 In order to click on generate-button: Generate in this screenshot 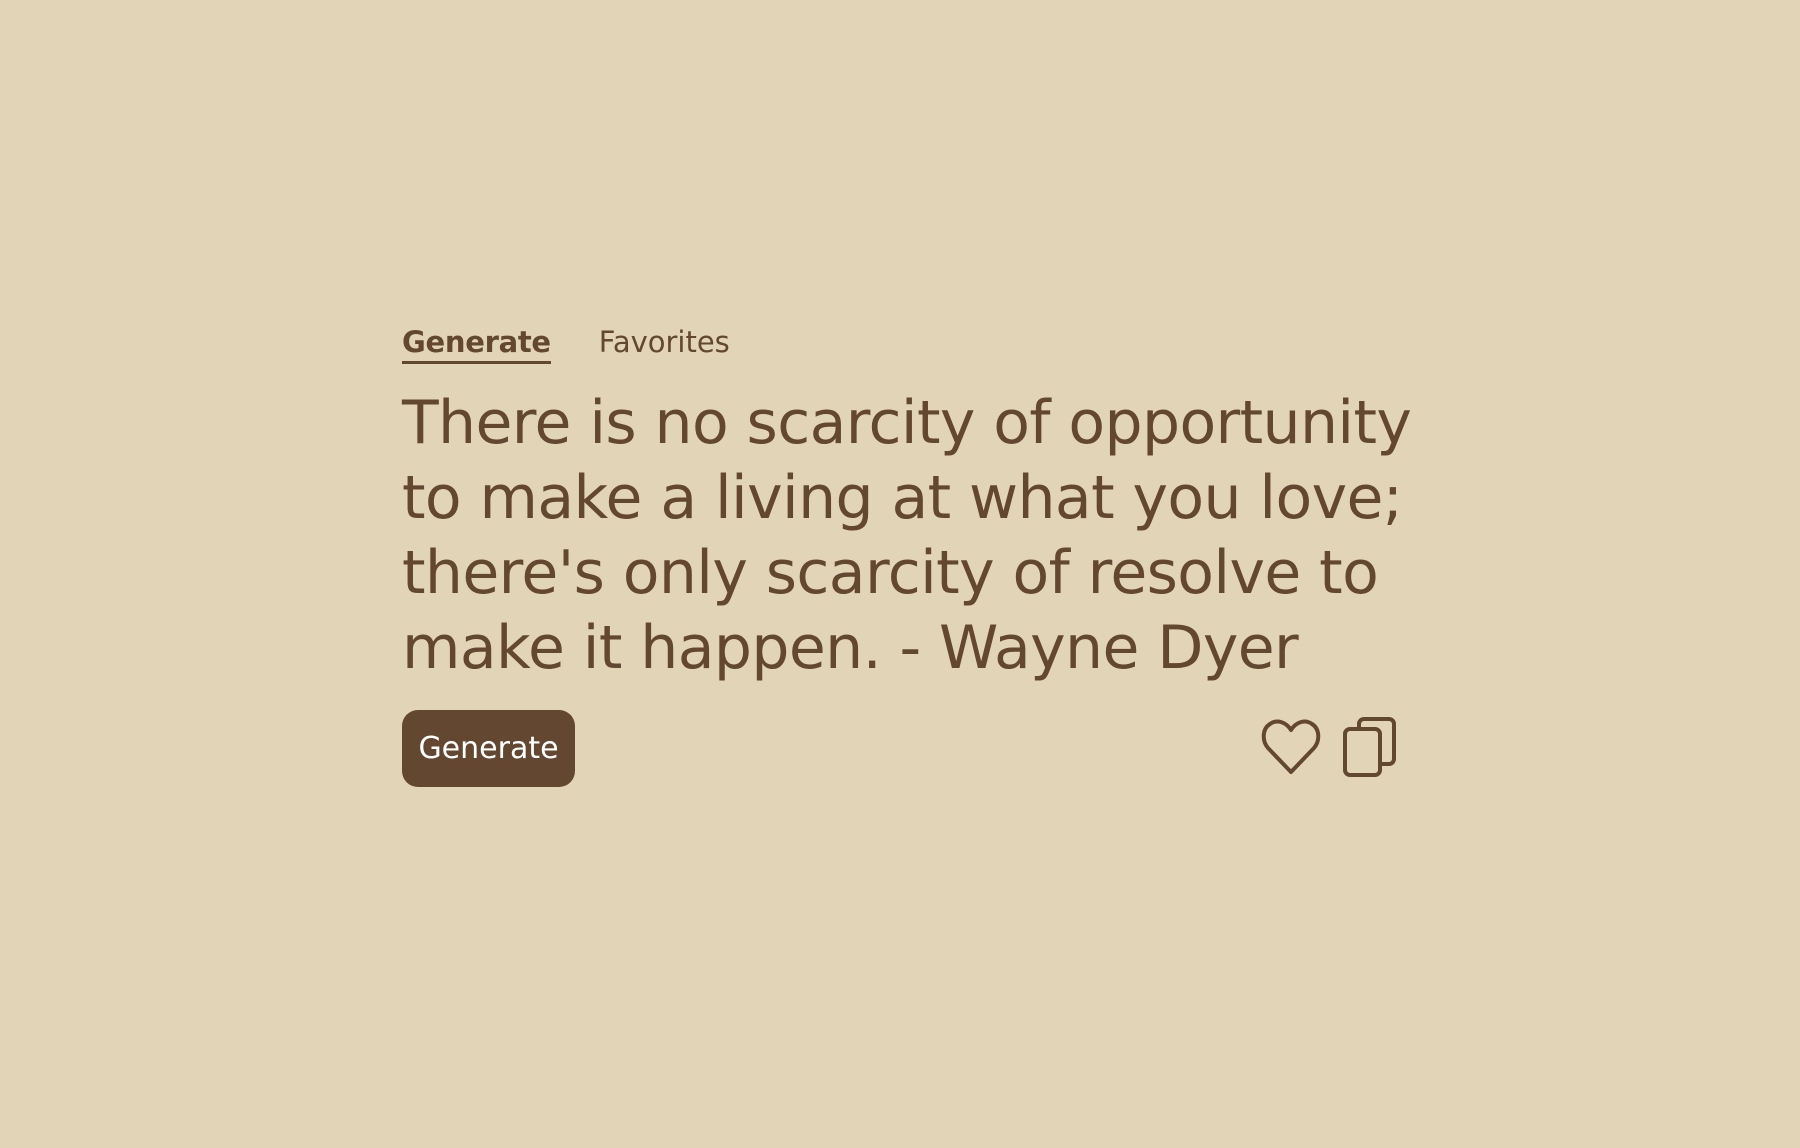, I will do `click(488, 748)`.